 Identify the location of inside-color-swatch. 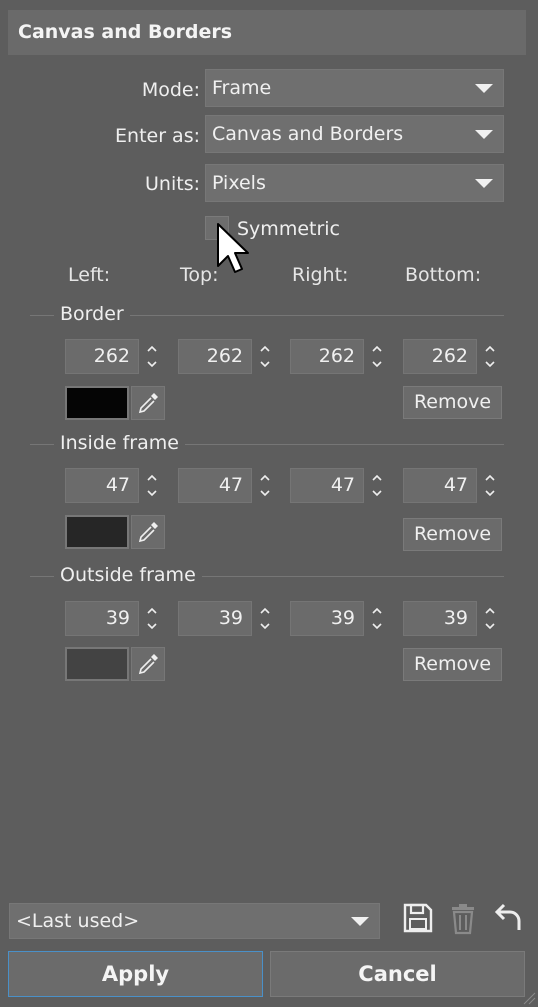
(97, 532).